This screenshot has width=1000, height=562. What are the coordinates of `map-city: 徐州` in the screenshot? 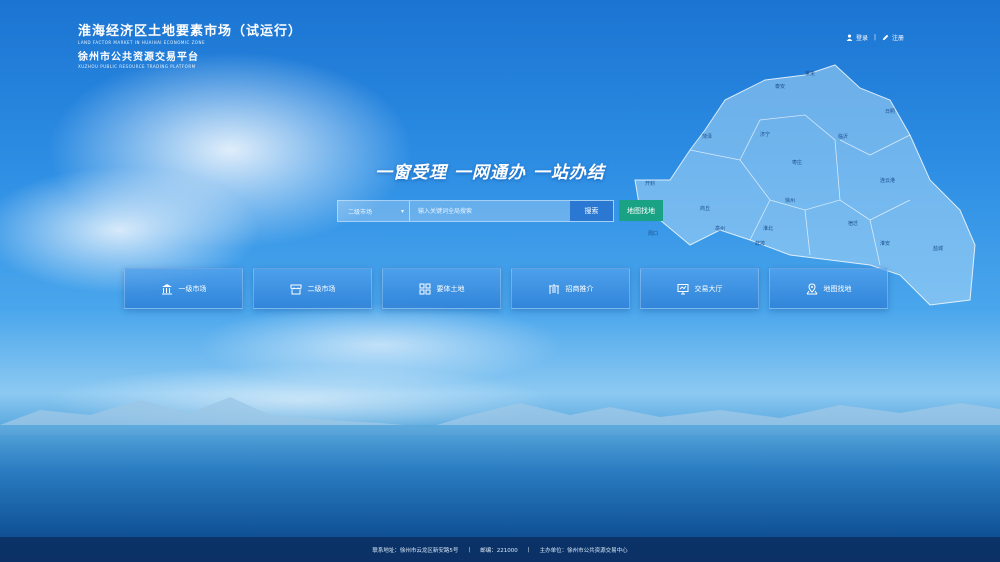 It's located at (790, 200).